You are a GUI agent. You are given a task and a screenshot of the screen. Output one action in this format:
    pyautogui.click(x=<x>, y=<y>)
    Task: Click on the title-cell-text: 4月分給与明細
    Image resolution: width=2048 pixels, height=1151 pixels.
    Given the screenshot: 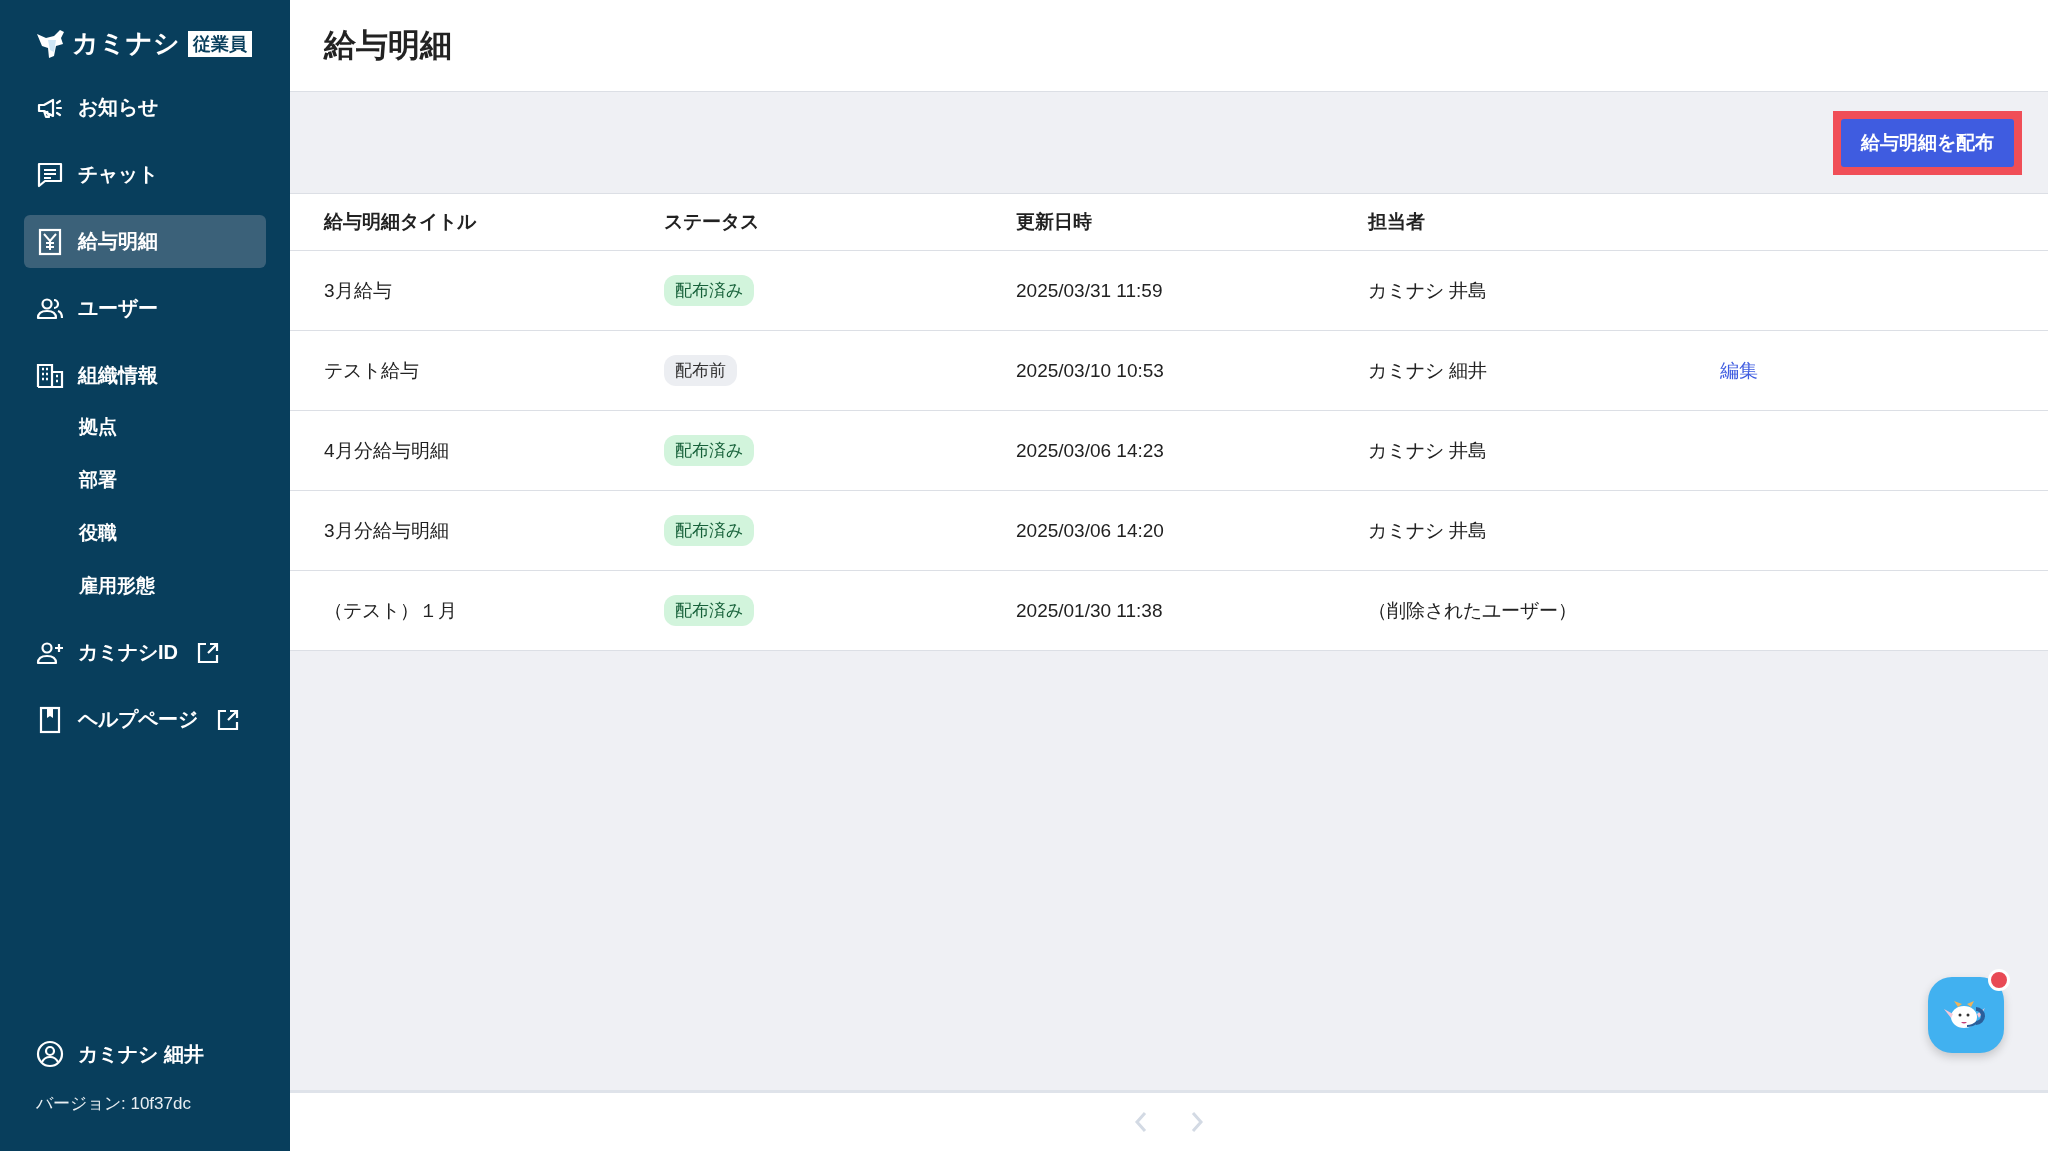 What is the action you would take?
    pyautogui.click(x=387, y=450)
    